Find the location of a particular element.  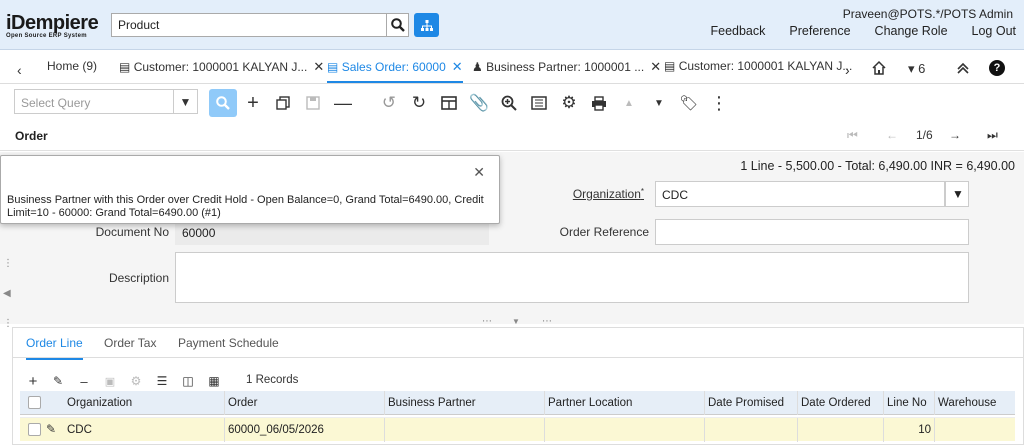

table-icon: ▦ is located at coordinates (214, 381).